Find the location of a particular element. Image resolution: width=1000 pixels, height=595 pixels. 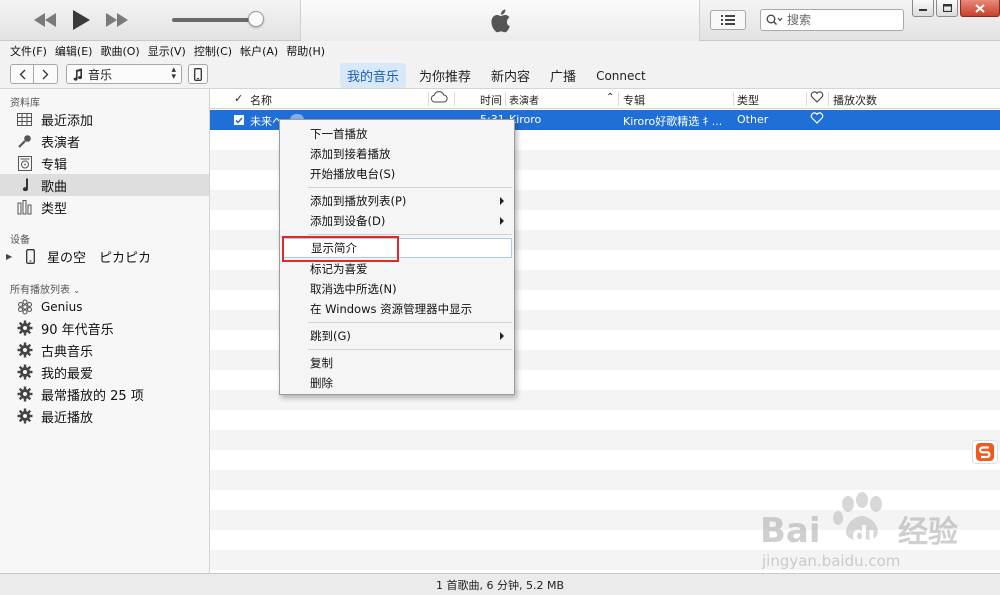

menu-item-delete: 删除 is located at coordinates (397, 383).